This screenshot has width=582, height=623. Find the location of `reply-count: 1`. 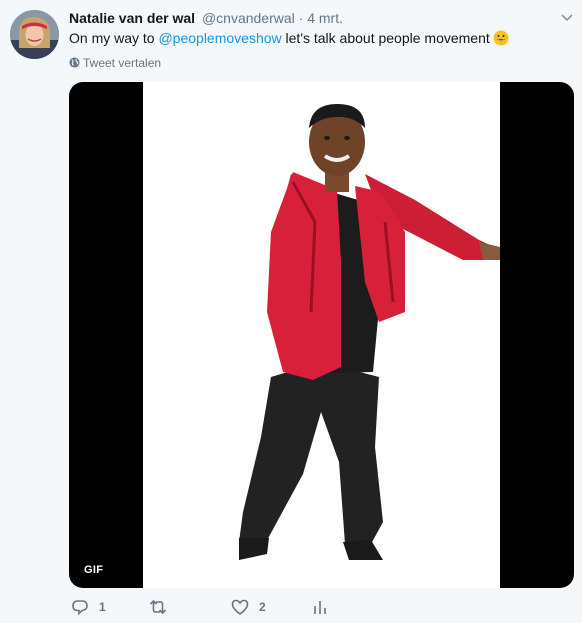

reply-count: 1 is located at coordinates (102, 607).